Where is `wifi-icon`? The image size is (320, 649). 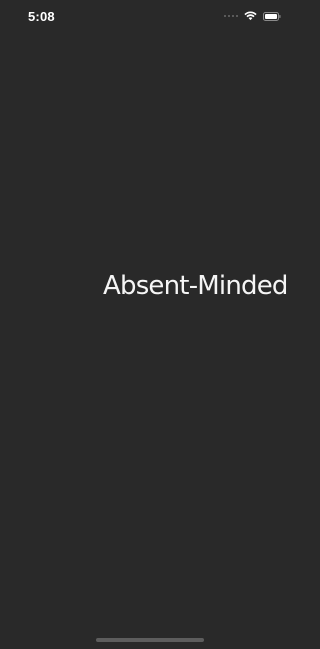
wifi-icon is located at coordinates (250, 16).